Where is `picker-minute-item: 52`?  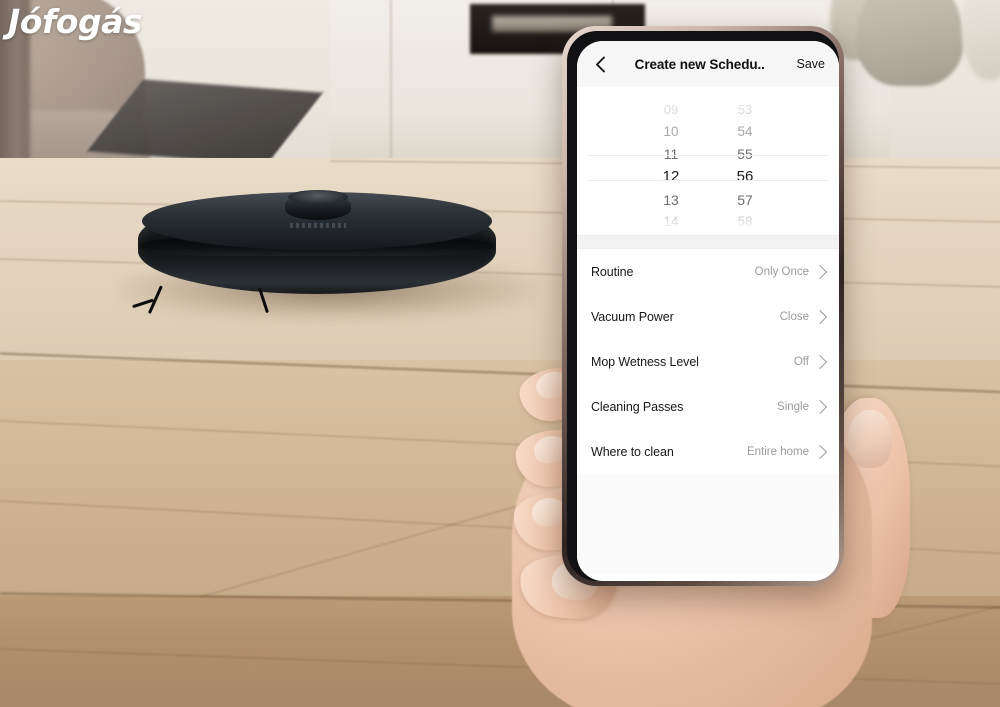 picker-minute-item: 52 is located at coordinates (745, 93).